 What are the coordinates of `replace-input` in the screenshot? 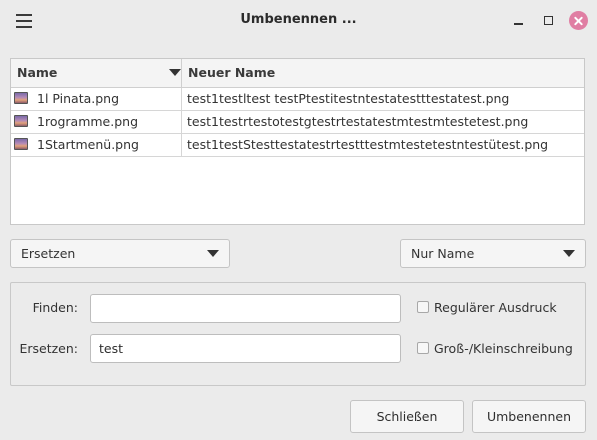 It's located at (245, 348).